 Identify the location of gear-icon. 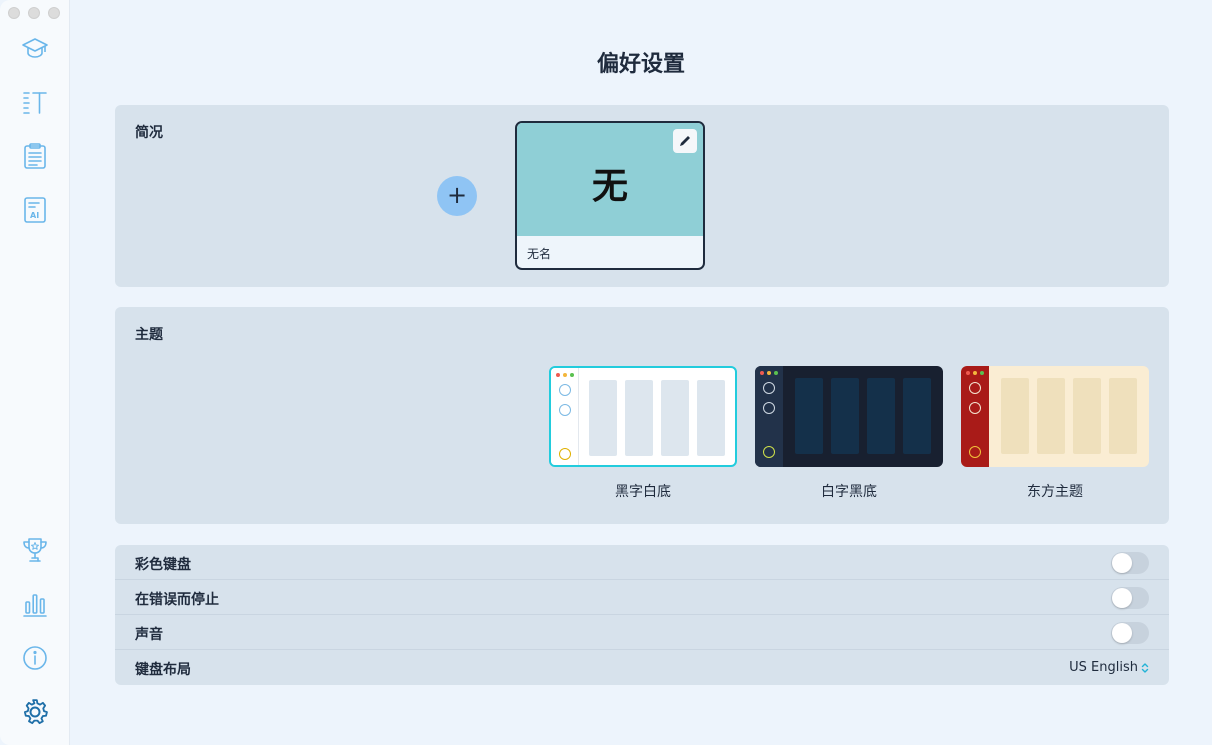
(35, 712).